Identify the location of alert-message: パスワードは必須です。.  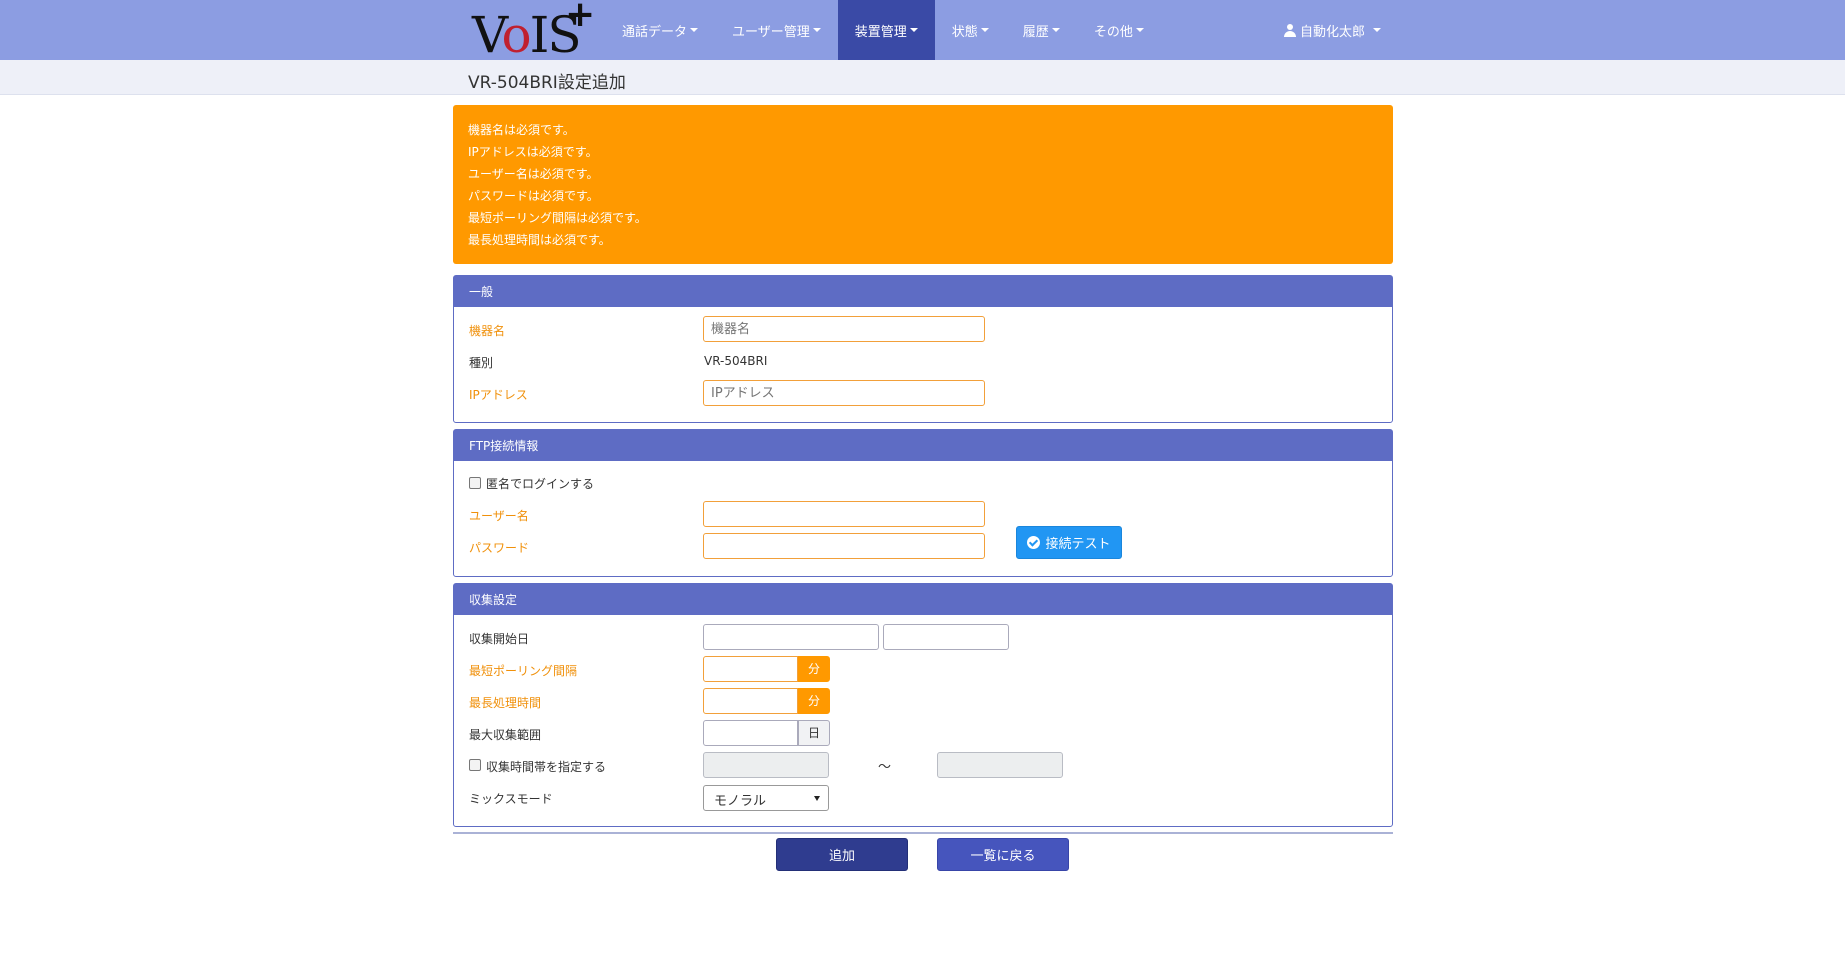
(533, 196).